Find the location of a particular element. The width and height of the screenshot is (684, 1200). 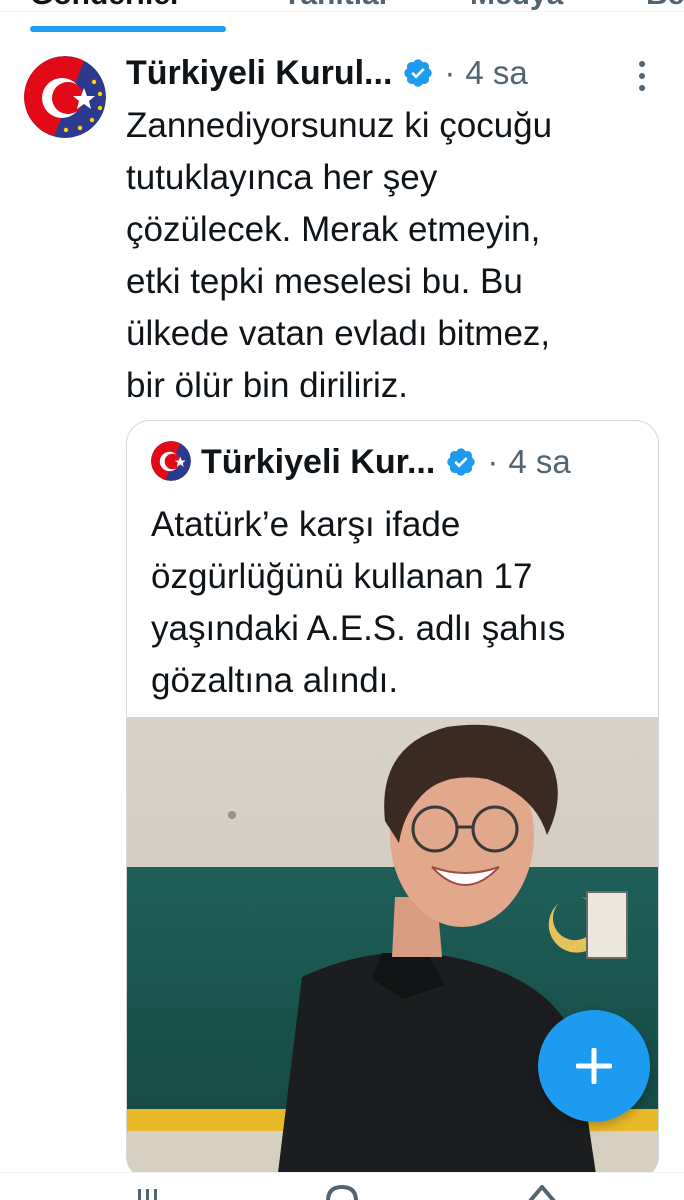

quote-header: Türkiyeli Kur... · 4 sa is located at coordinates (386, 462).